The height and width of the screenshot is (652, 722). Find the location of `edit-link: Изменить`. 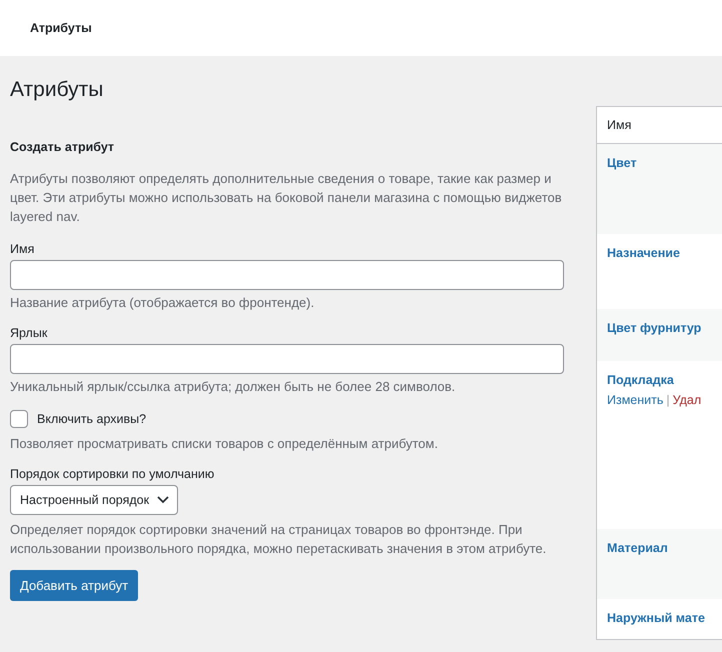

edit-link: Изменить is located at coordinates (635, 400).